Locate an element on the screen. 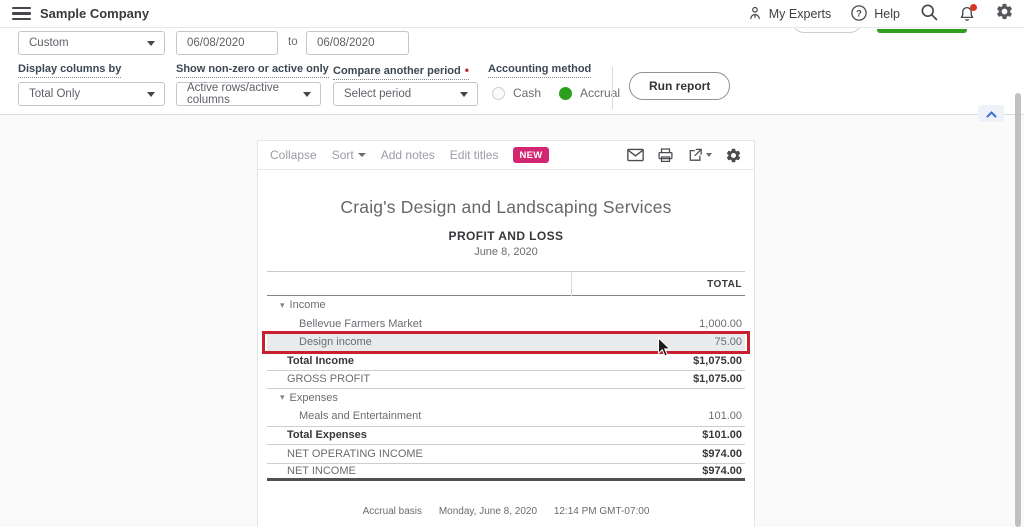 The height and width of the screenshot is (527, 1024). row-value: $1,075.00 is located at coordinates (717, 361).